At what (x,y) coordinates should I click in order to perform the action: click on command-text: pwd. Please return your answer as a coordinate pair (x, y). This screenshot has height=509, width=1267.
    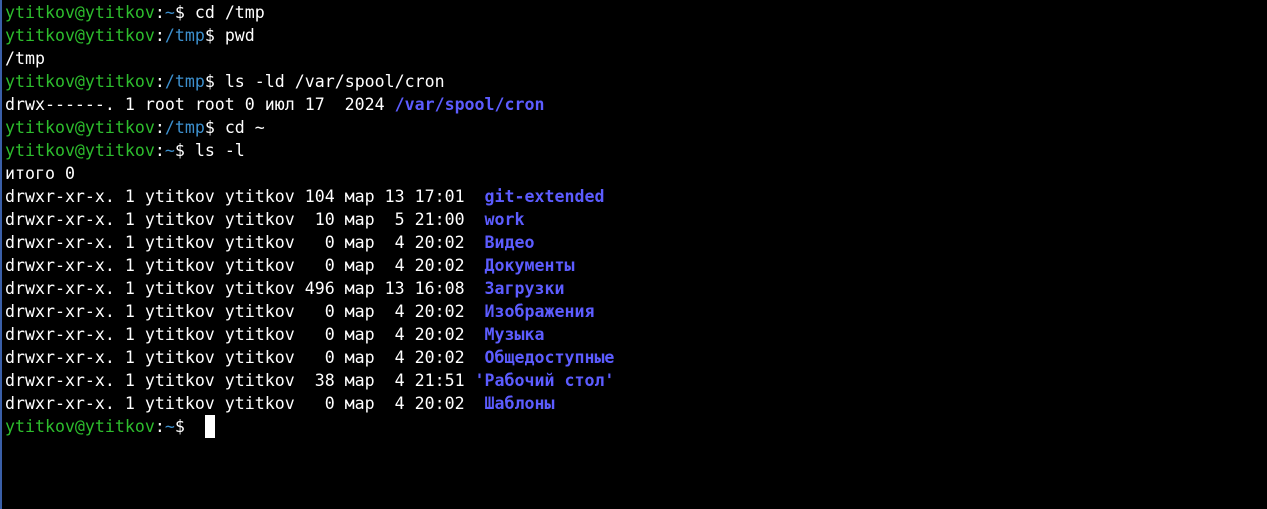
    Looking at the image, I should click on (234, 35).